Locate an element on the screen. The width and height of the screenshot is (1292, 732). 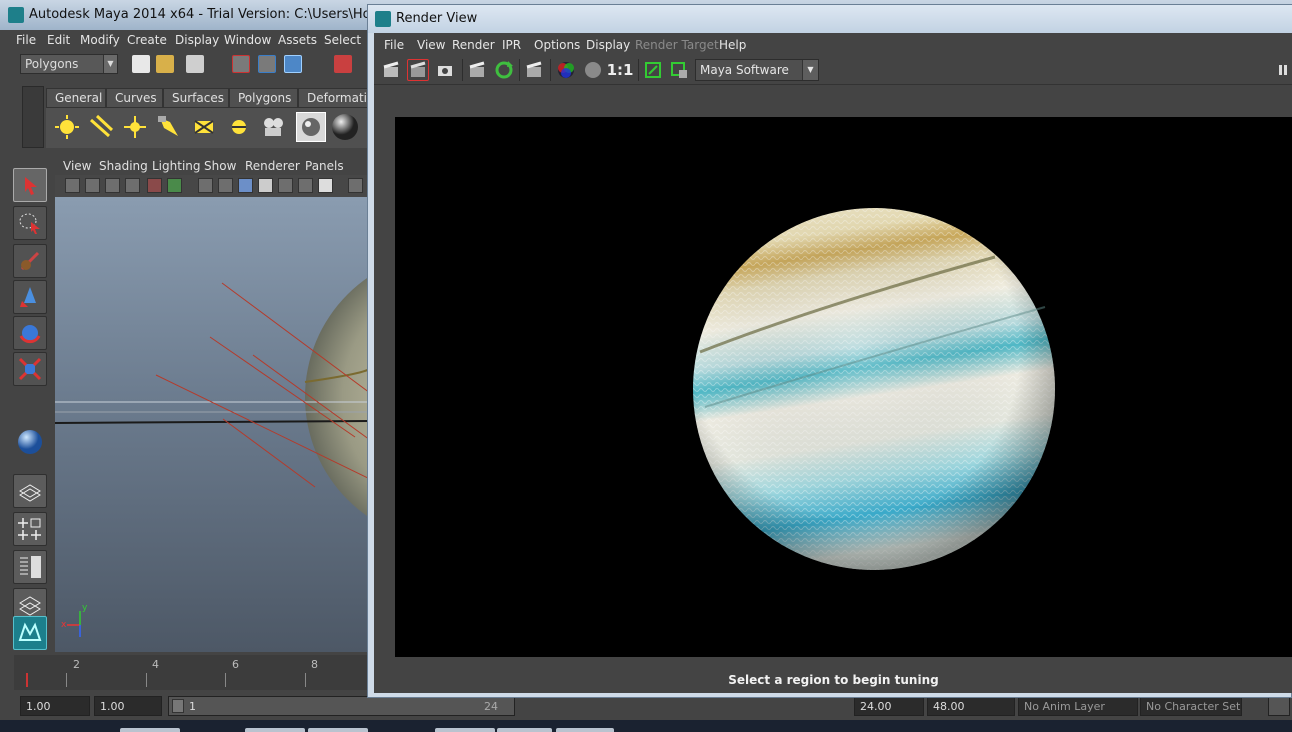
snap-icon is located at coordinates (343, 64).